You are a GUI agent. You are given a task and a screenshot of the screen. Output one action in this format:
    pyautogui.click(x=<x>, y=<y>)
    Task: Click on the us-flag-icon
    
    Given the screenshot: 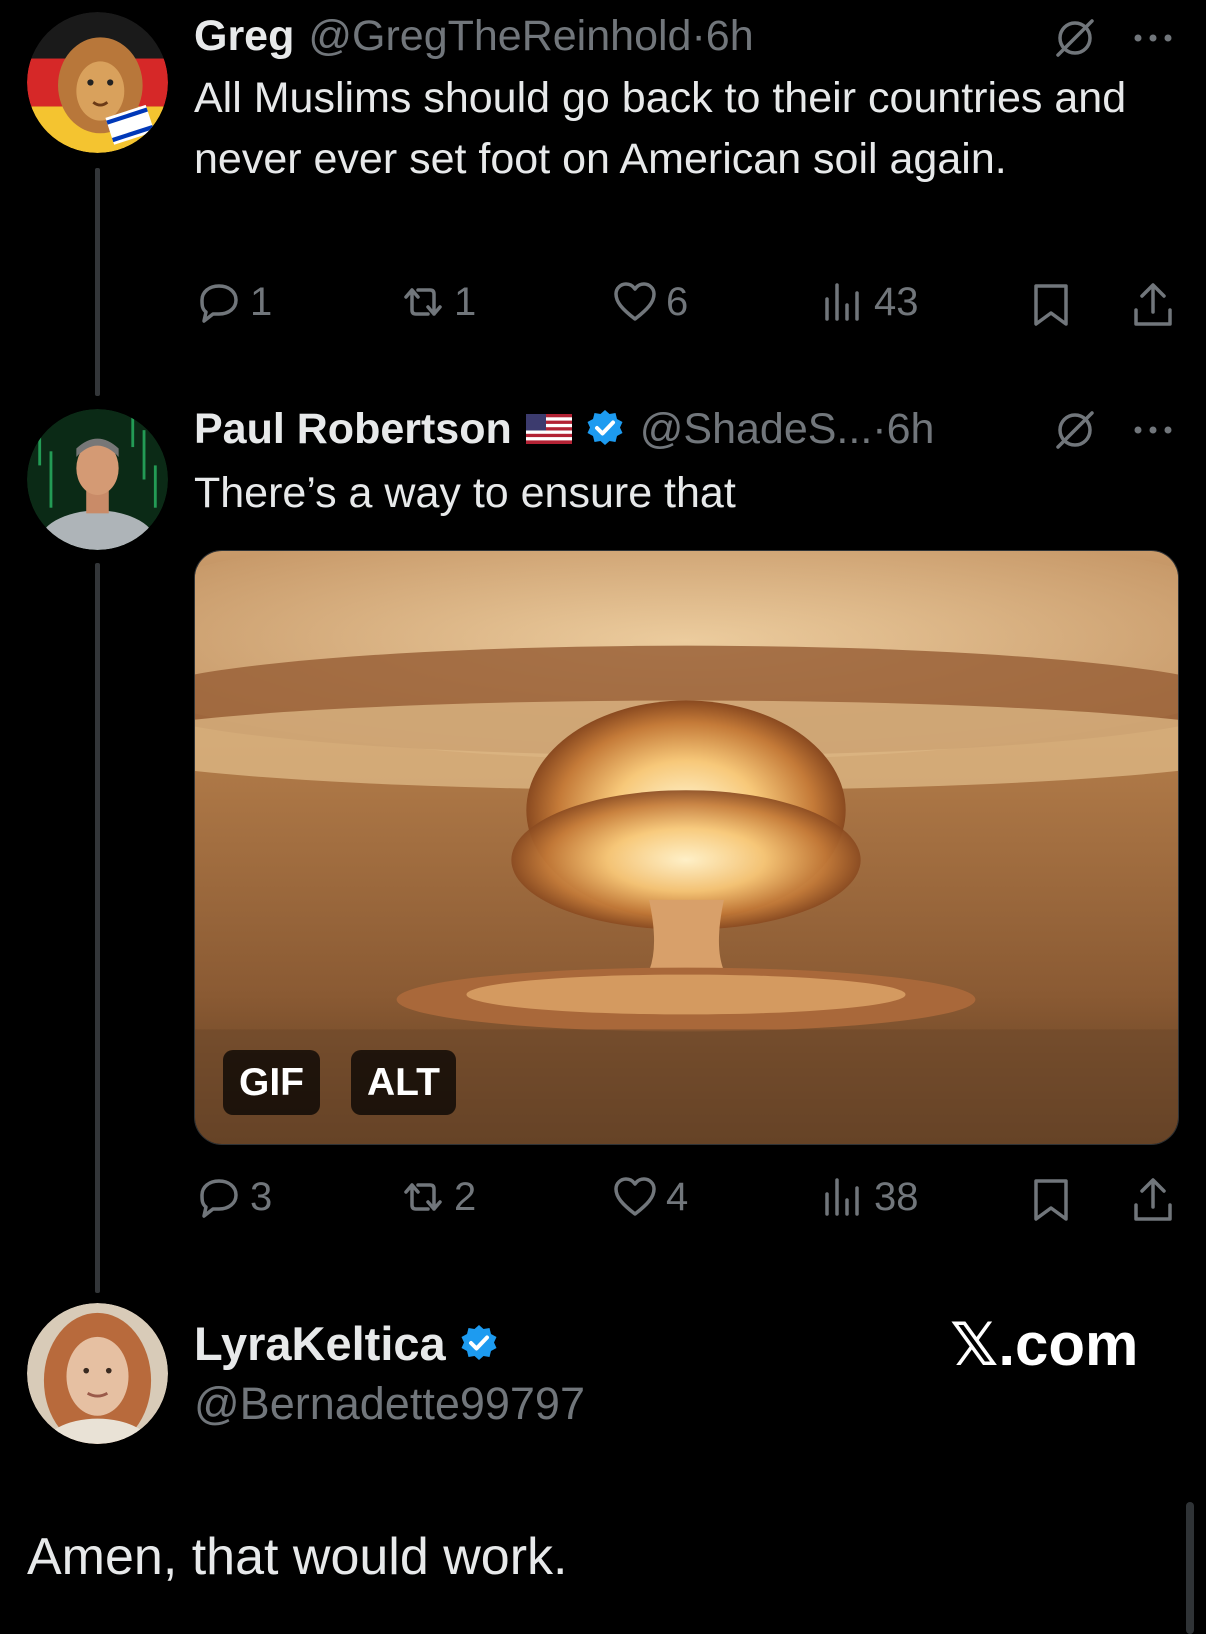 What is the action you would take?
    pyautogui.click(x=548, y=429)
    